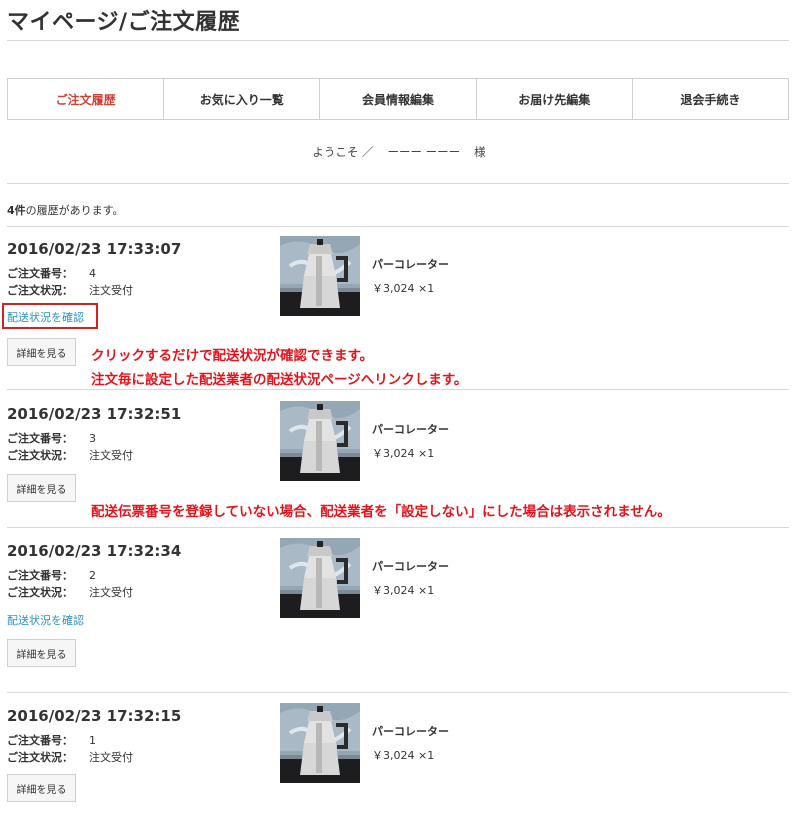  What do you see at coordinates (555, 99) in the screenshot?
I see `tab-delivery-address: お届け先編集` at bounding box center [555, 99].